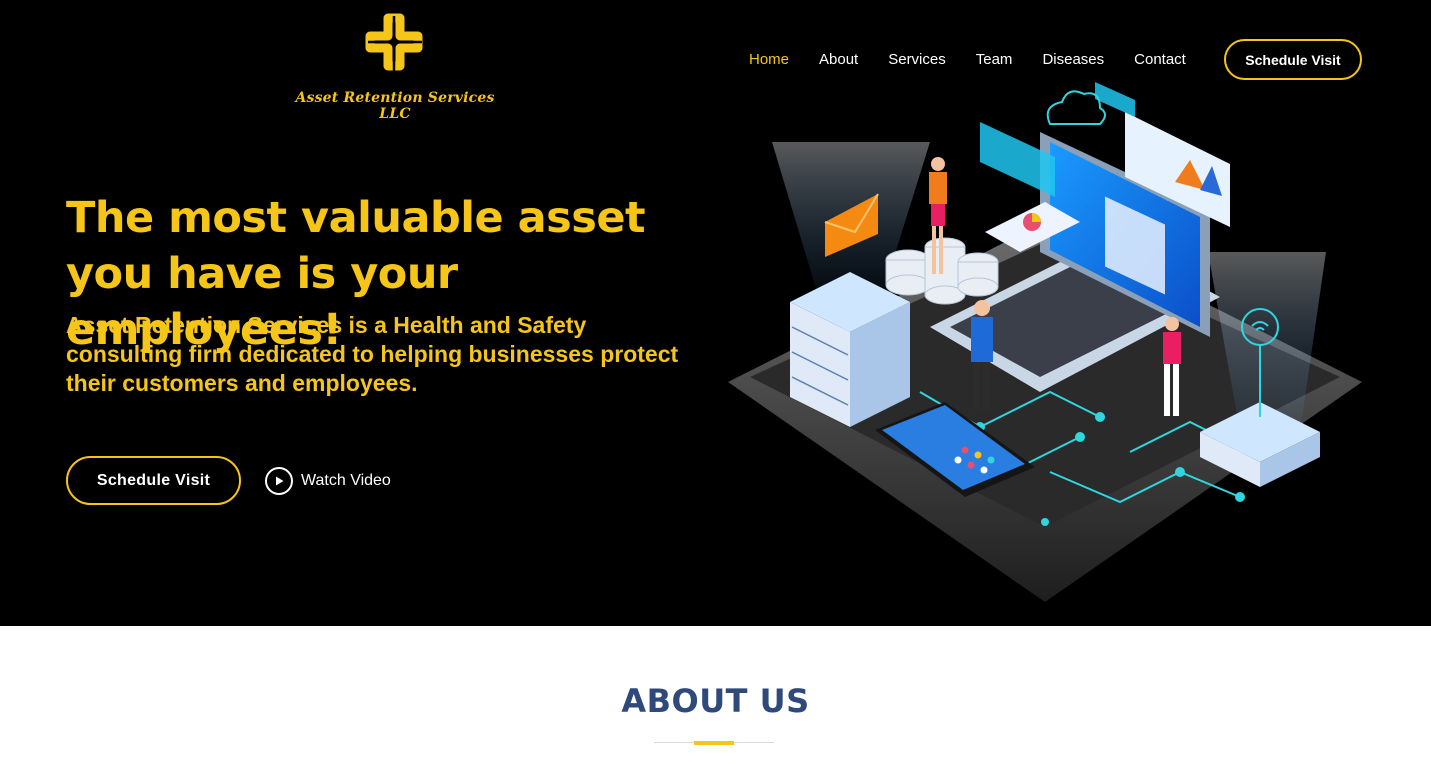  What do you see at coordinates (394, 42) in the screenshot?
I see `cross-knot-icon` at bounding box center [394, 42].